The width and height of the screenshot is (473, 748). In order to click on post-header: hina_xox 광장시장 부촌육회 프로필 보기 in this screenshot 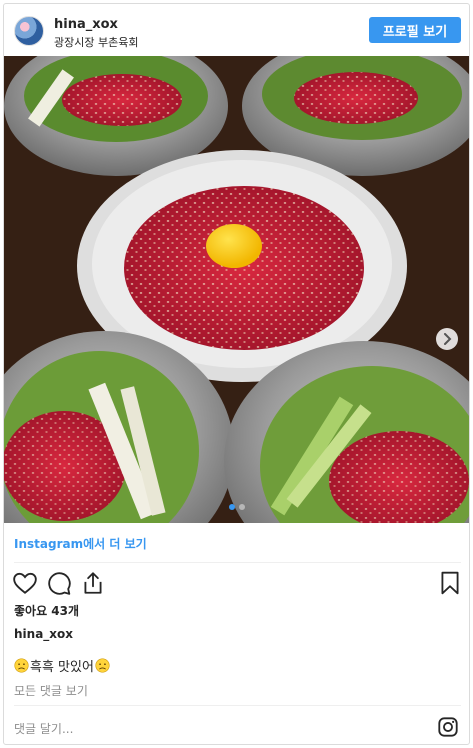, I will do `click(236, 30)`.